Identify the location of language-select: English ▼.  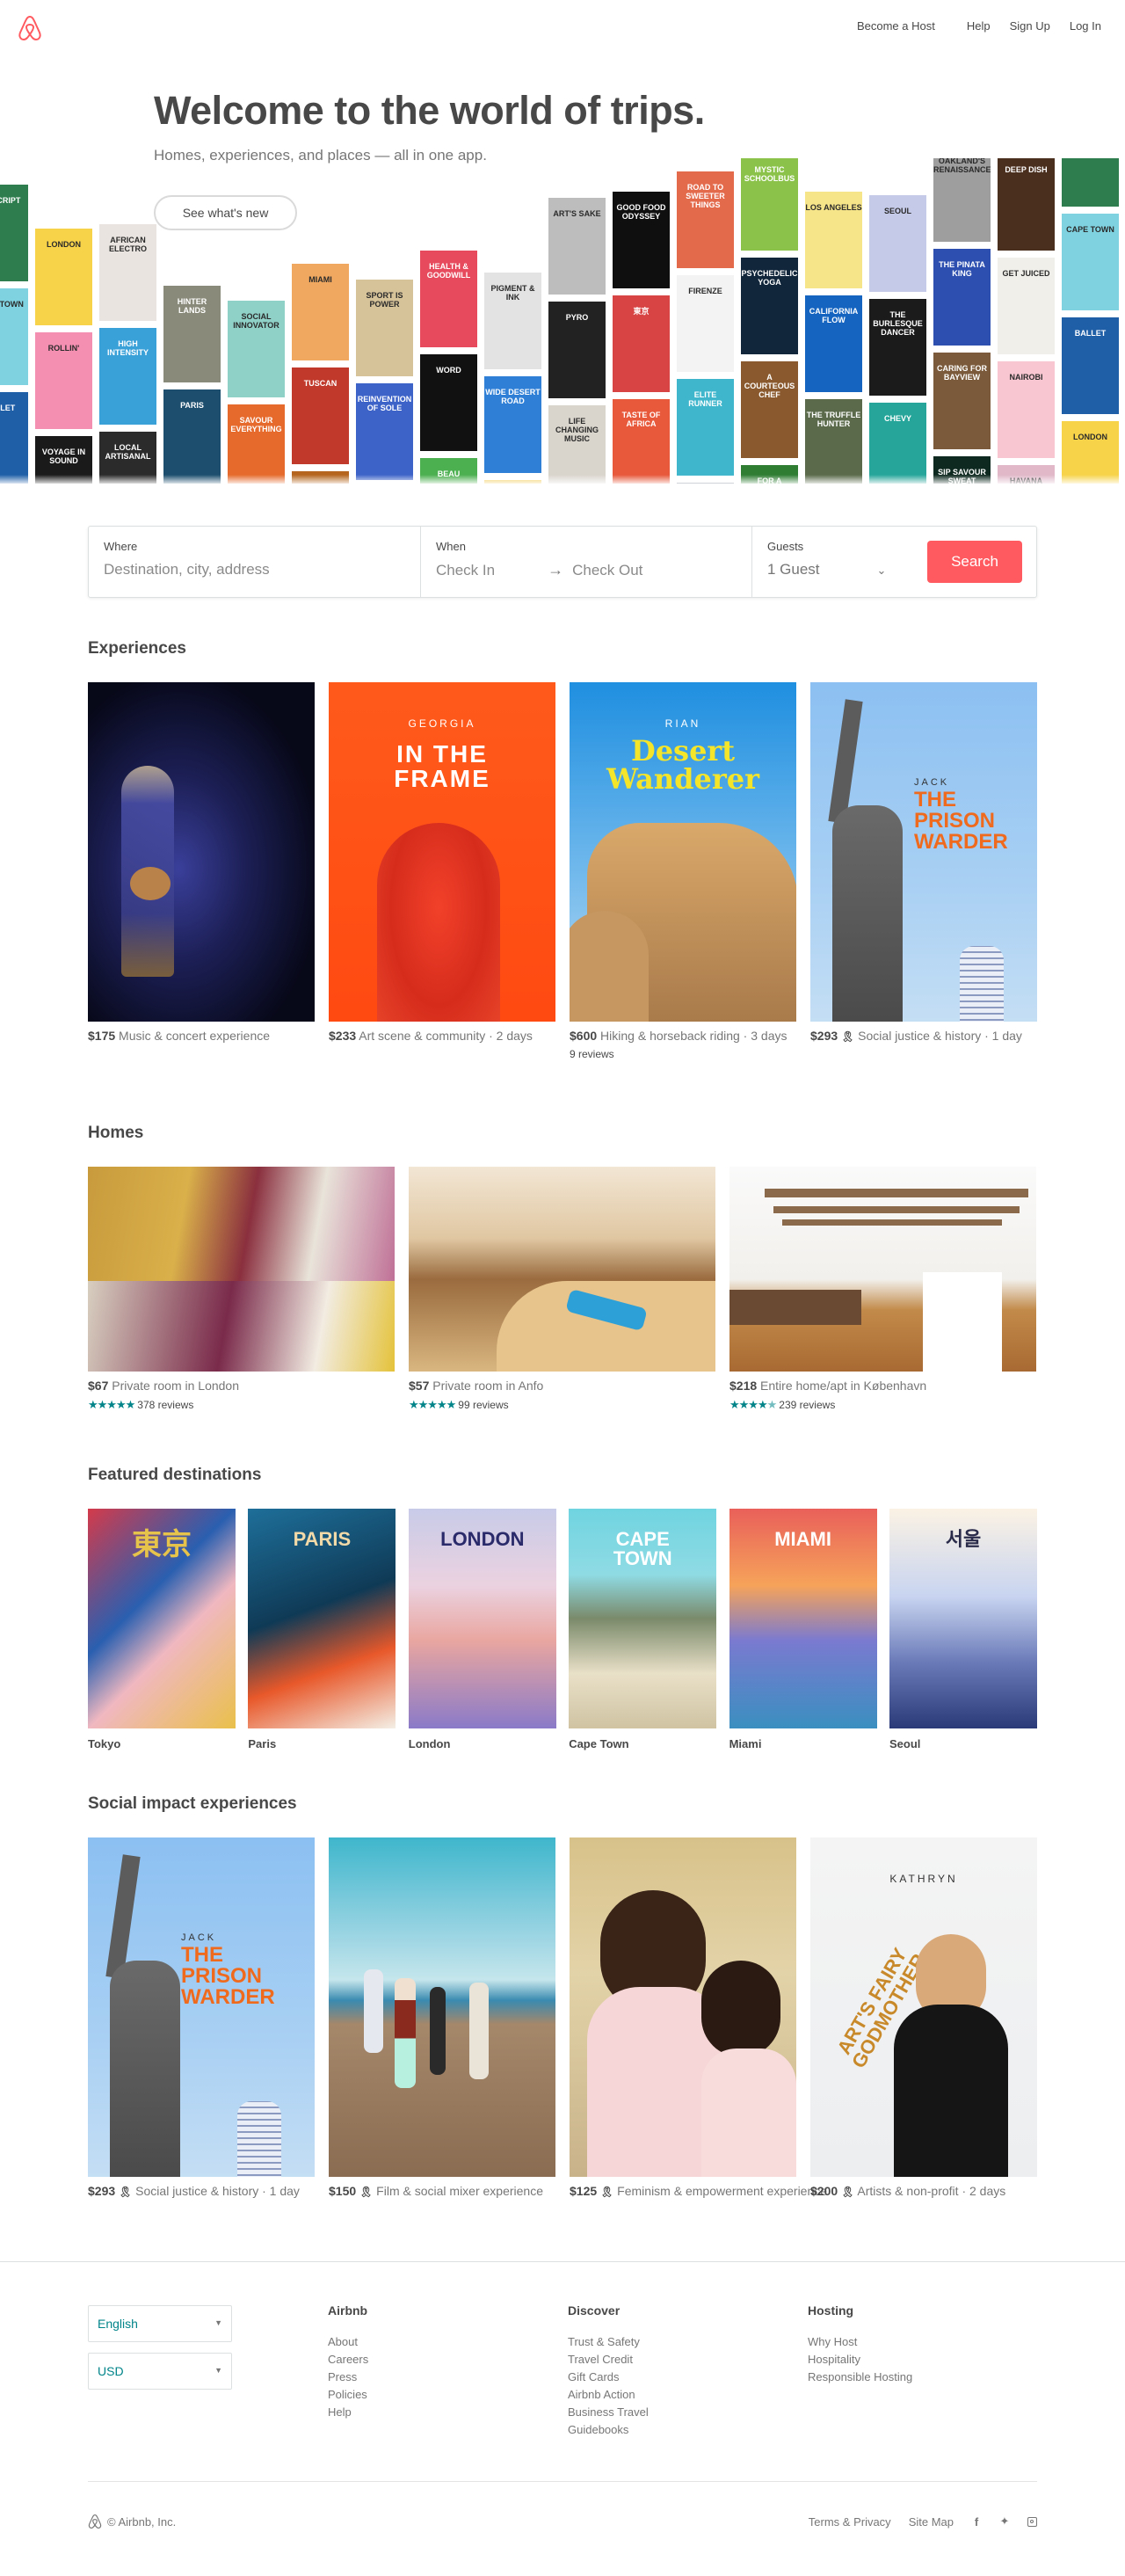
(160, 2323).